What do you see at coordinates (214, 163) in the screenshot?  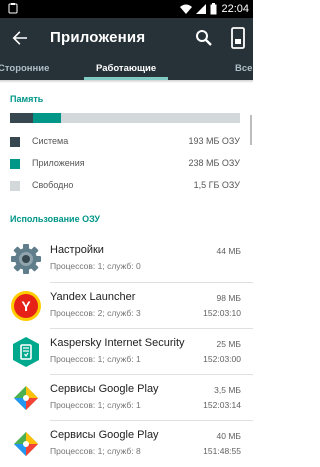 I see `legend-value: 238 МБ ОЗУ` at bounding box center [214, 163].